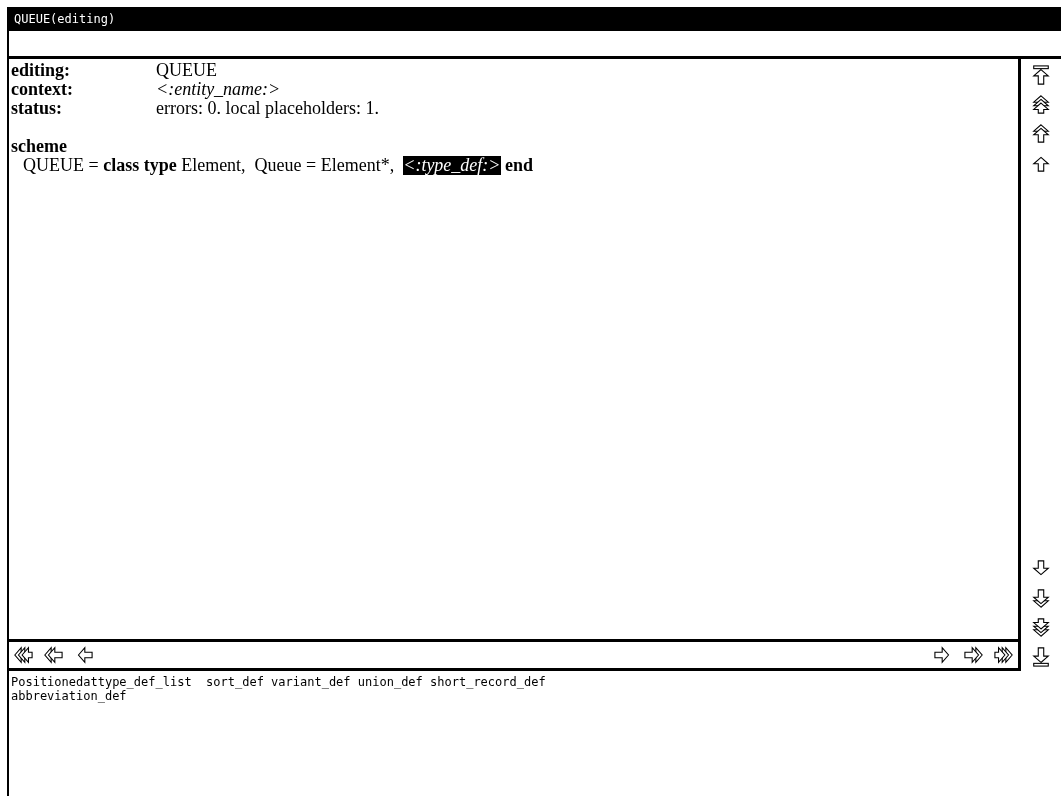 This screenshot has height=796, width=1061. What do you see at coordinates (535, 19) in the screenshot?
I see `window-title: QUEUE(editing)` at bounding box center [535, 19].